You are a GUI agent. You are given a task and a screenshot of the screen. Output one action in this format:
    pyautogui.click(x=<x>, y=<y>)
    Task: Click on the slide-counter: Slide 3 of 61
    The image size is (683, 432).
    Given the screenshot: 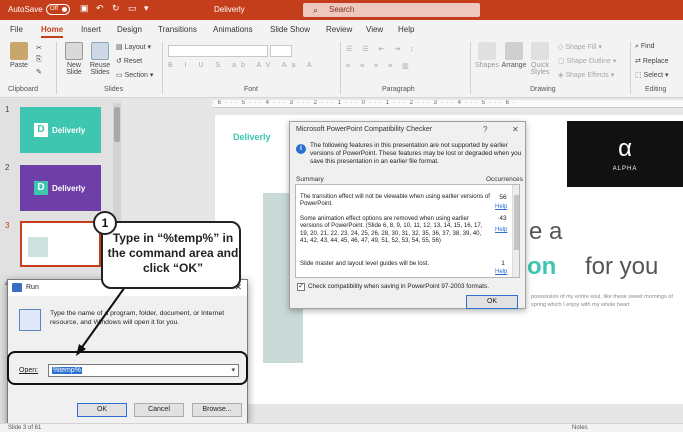 What is the action you would take?
    pyautogui.click(x=25, y=428)
    